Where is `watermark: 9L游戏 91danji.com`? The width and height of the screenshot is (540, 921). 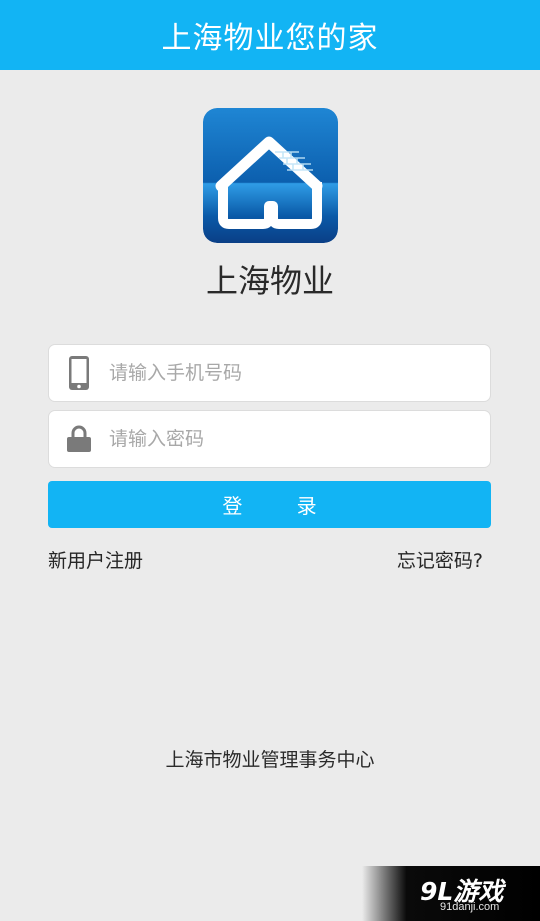 watermark: 9L游戏 91danji.com is located at coordinates (451, 893).